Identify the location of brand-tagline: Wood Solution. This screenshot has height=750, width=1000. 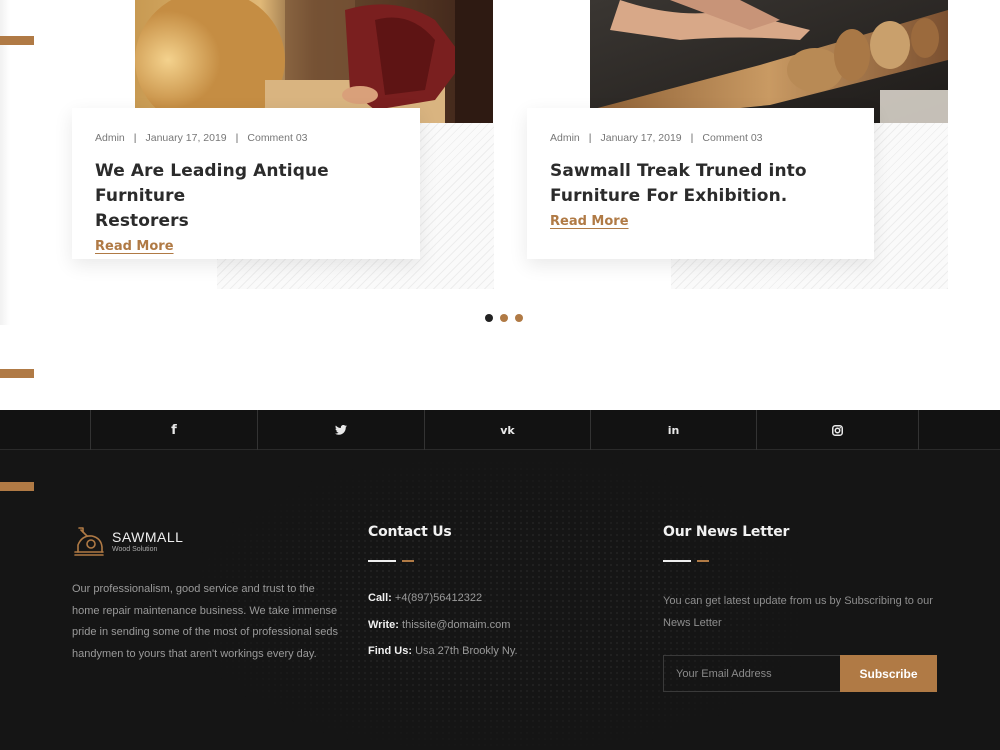
(135, 549).